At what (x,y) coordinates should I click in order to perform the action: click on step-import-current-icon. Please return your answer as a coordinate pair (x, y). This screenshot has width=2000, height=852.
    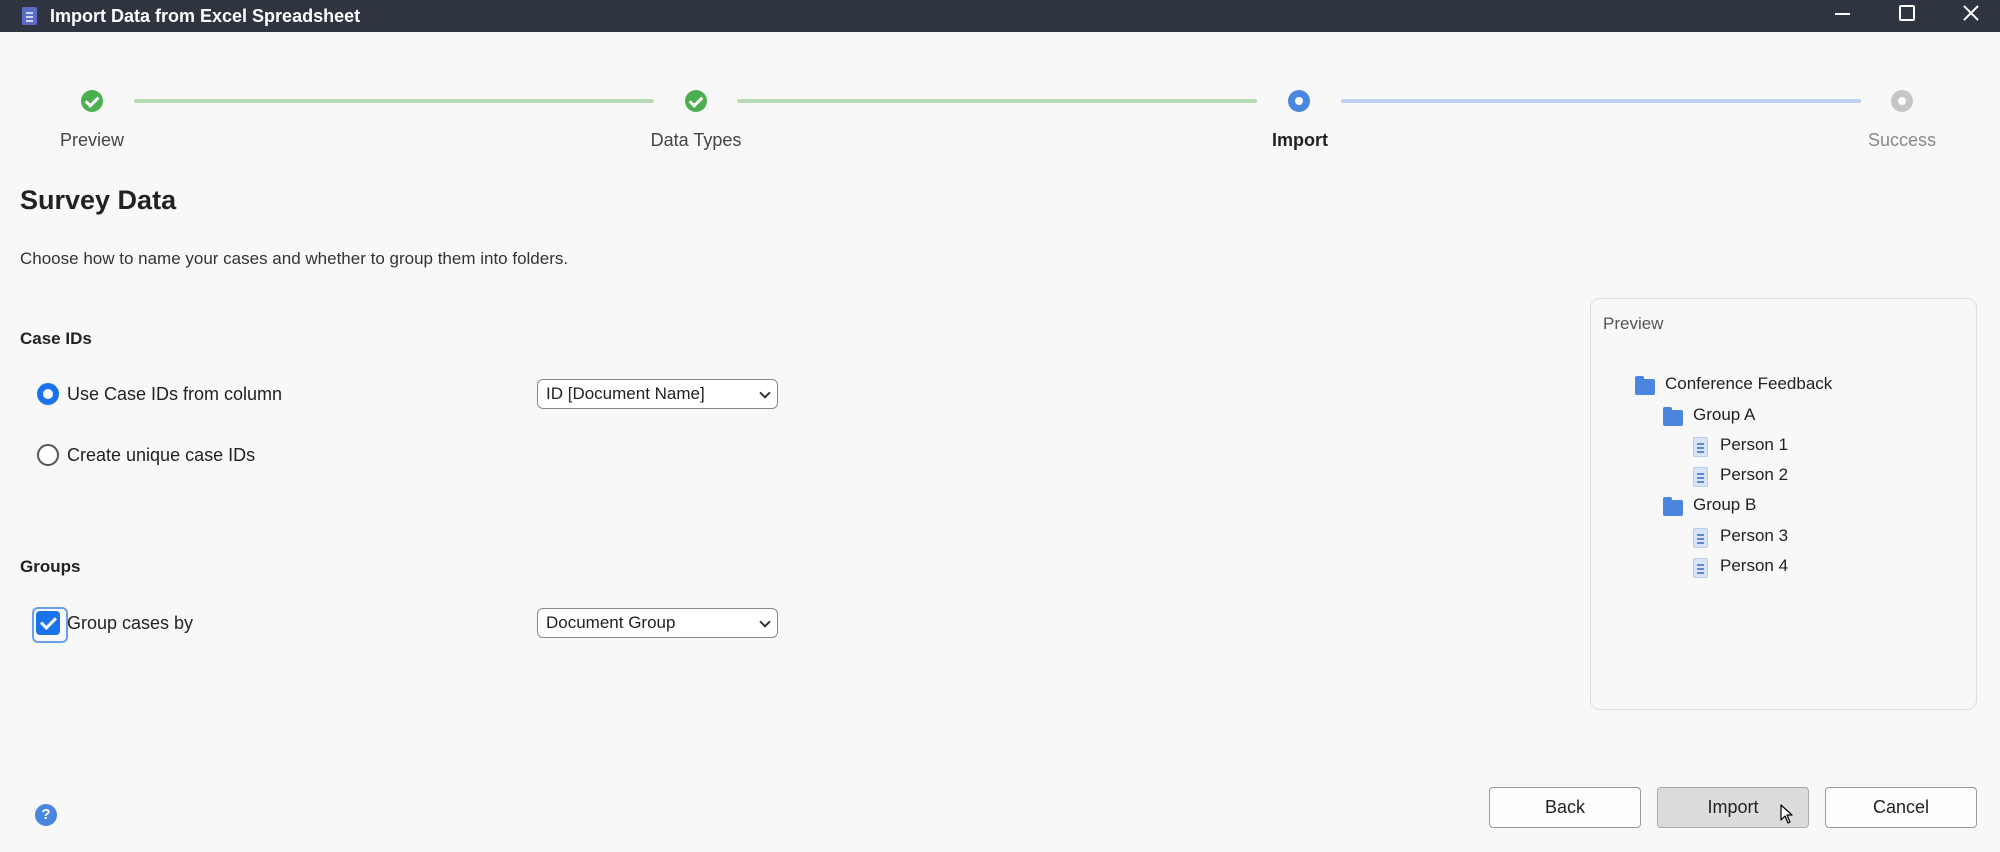
    Looking at the image, I should click on (1299, 101).